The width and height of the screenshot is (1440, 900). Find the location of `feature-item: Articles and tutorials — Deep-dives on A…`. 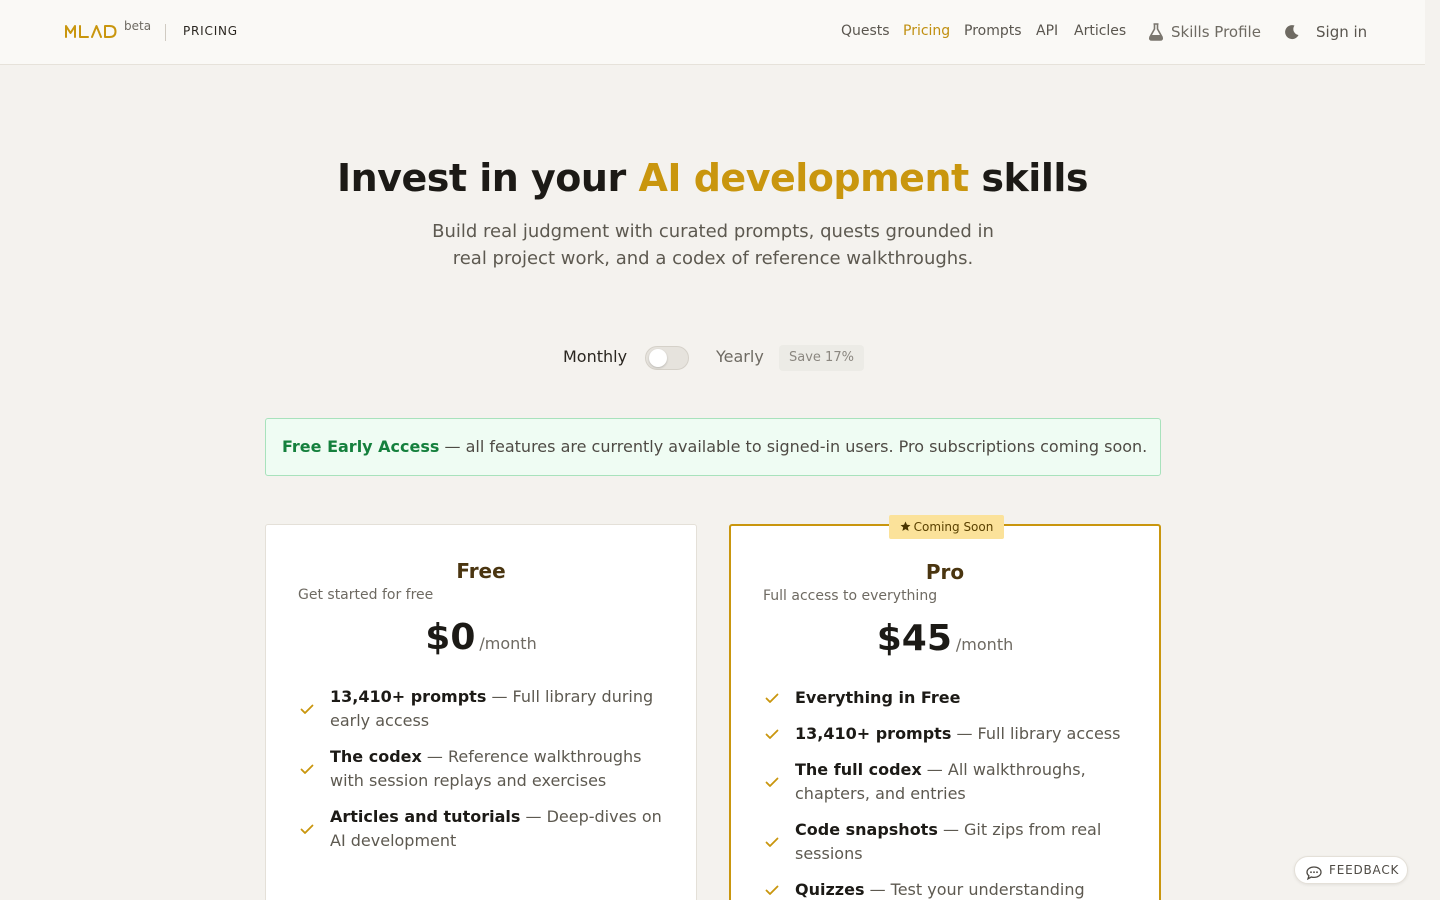

feature-item: Articles and tutorials — Deep-dives on A… is located at coordinates (484, 829).